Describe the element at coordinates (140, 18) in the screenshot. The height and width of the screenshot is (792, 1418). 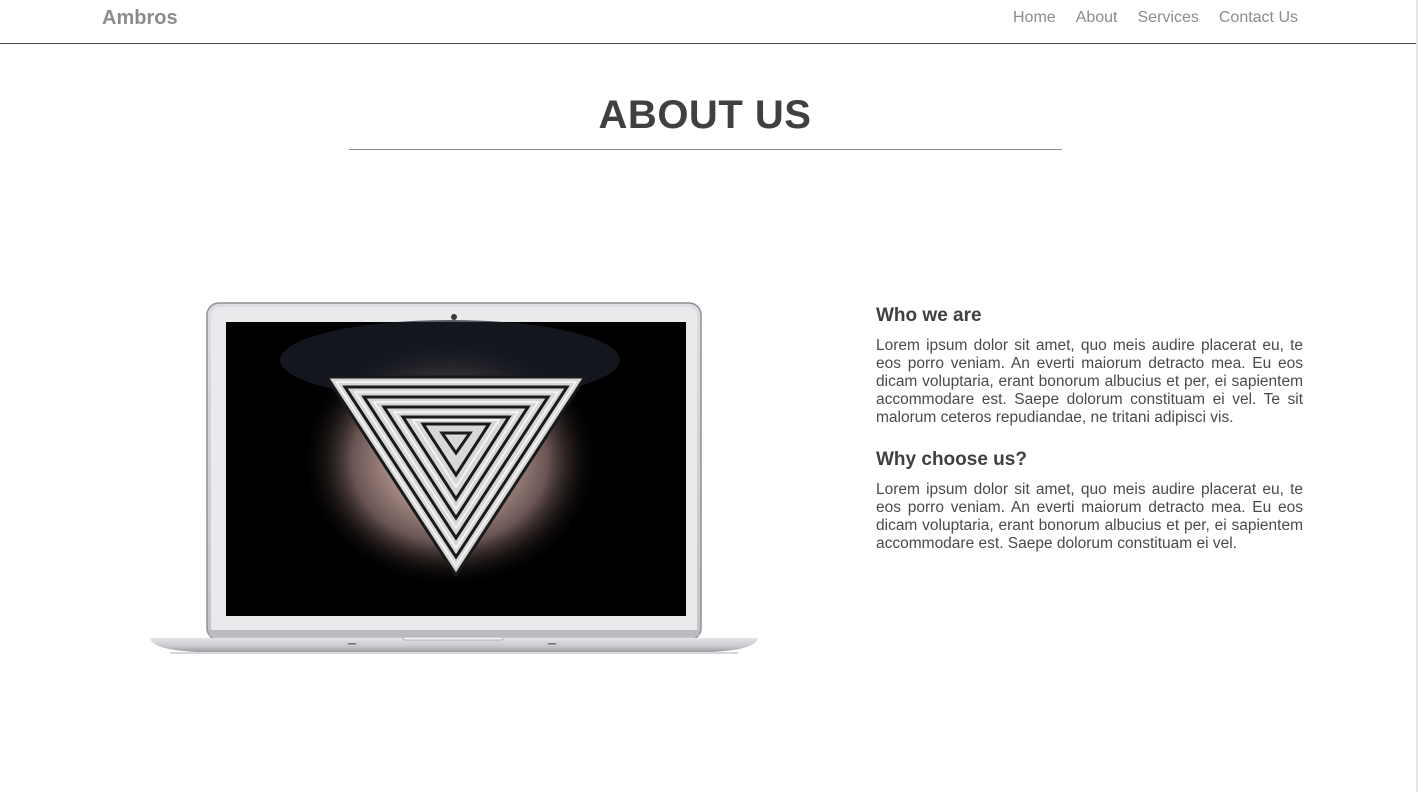
I see `brand-logo-link: Ambros` at that location.